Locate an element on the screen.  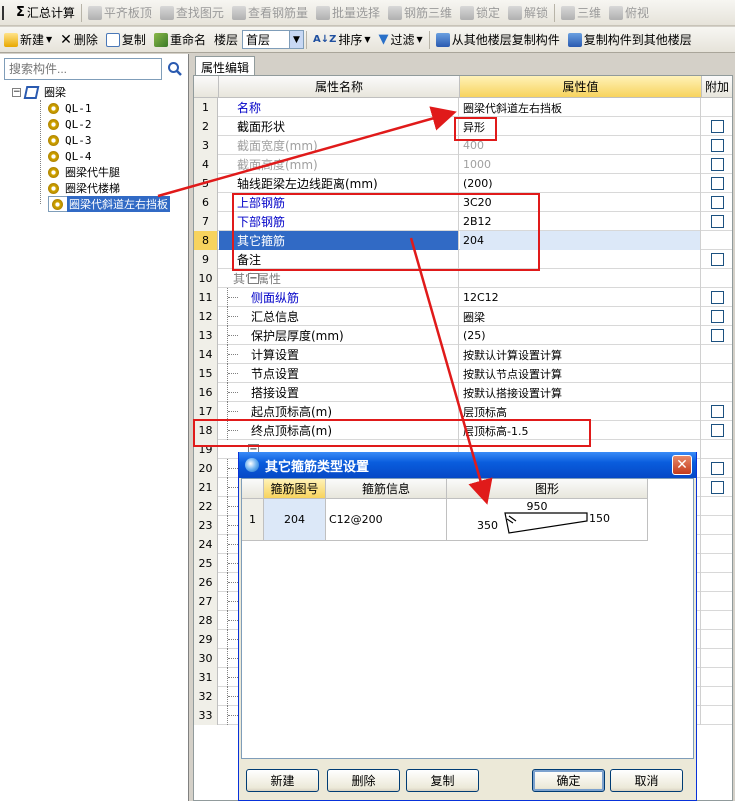
dialog-new-button: 新建 is located at coordinates (282, 780).